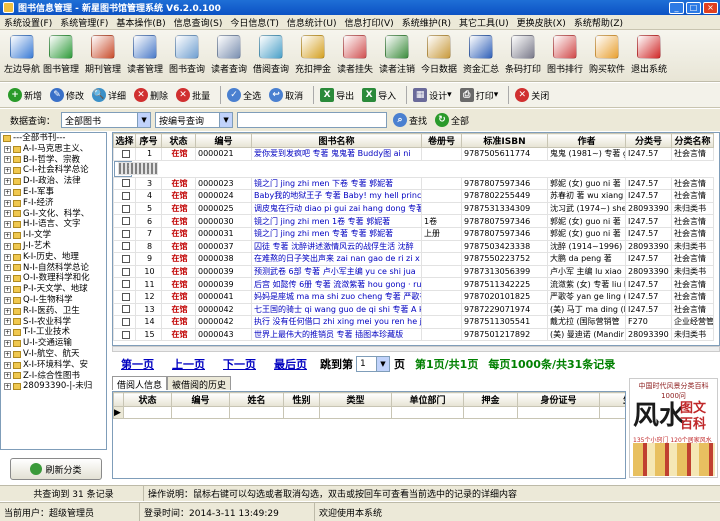 Image resolution: width=720 pixels, height=521 pixels. Describe the element at coordinates (25, 95) in the screenshot. I see `add-button: + 新增` at that location.